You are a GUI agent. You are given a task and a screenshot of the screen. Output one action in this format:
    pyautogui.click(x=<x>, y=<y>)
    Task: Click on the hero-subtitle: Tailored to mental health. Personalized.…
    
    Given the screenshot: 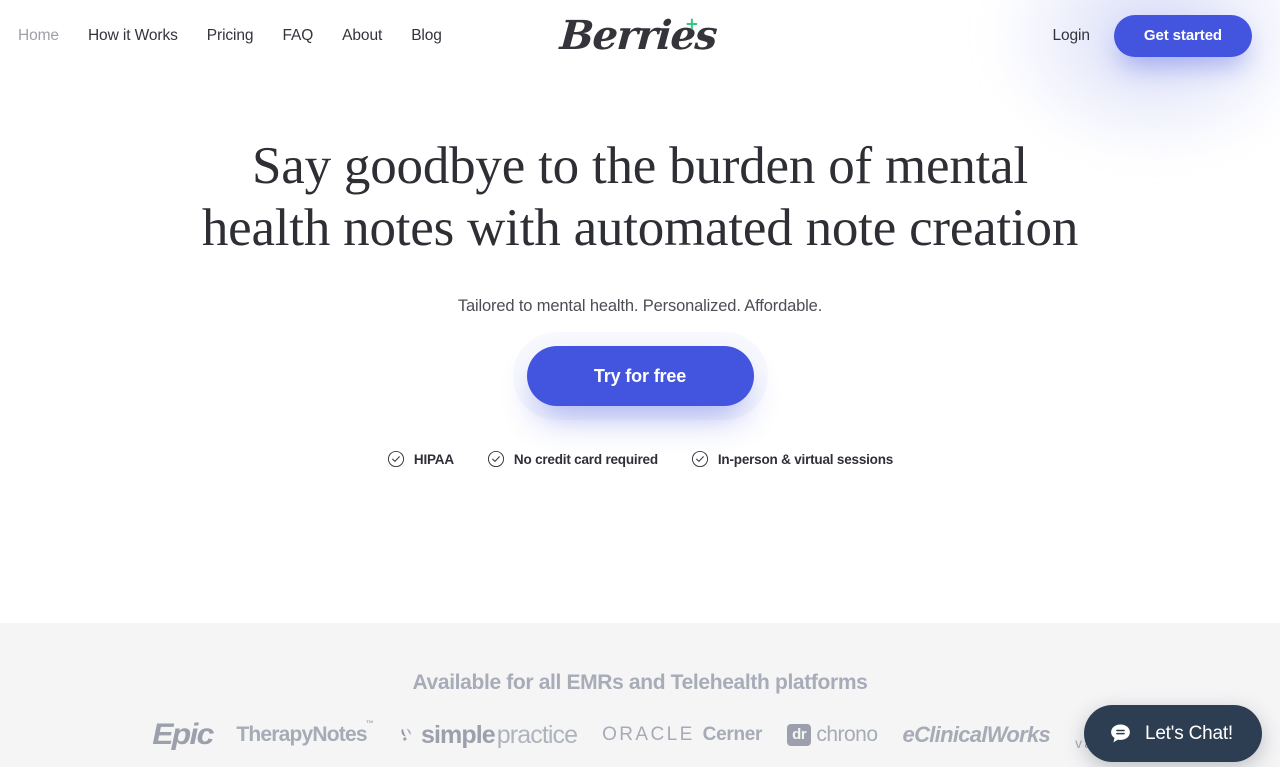 What is the action you would take?
    pyautogui.click(x=640, y=306)
    